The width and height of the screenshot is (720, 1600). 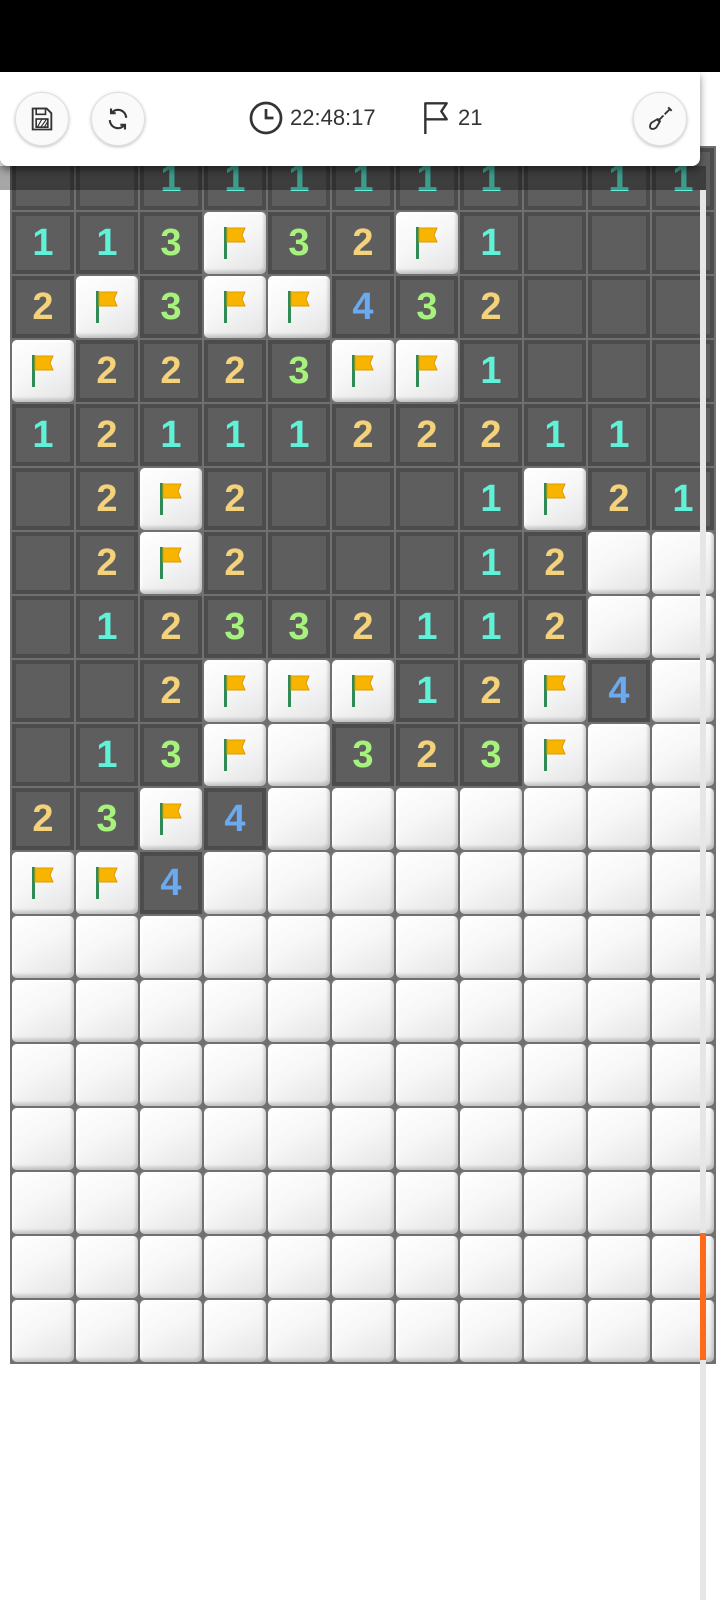 What do you see at coordinates (703, 1297) in the screenshot?
I see `scrollbar-thumb` at bounding box center [703, 1297].